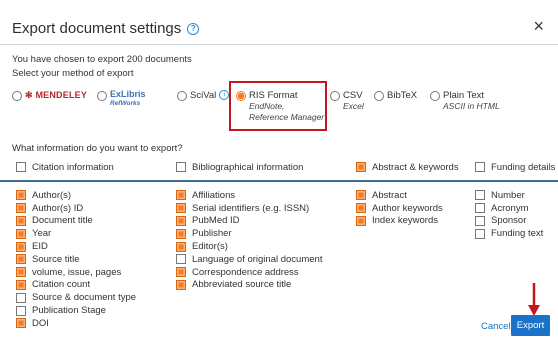 The width and height of the screenshot is (558, 340). I want to click on method-refworks: ExLibris RefWorks, so click(121, 99).